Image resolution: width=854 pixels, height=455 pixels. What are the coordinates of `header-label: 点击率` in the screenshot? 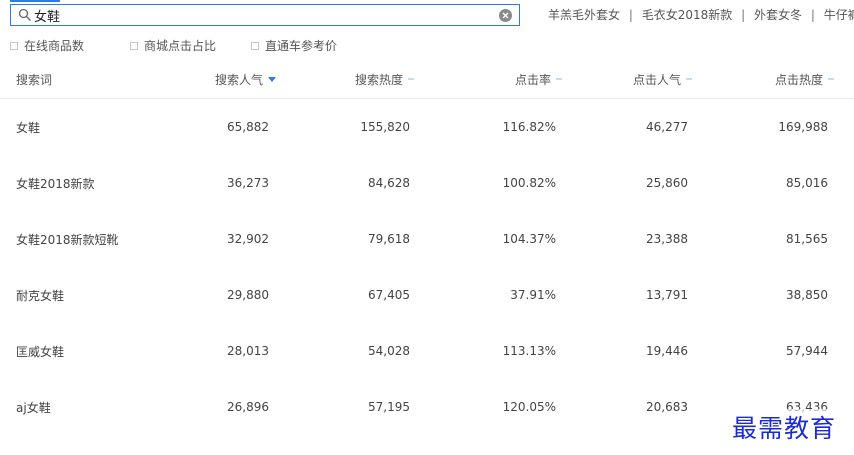 It's located at (533, 79).